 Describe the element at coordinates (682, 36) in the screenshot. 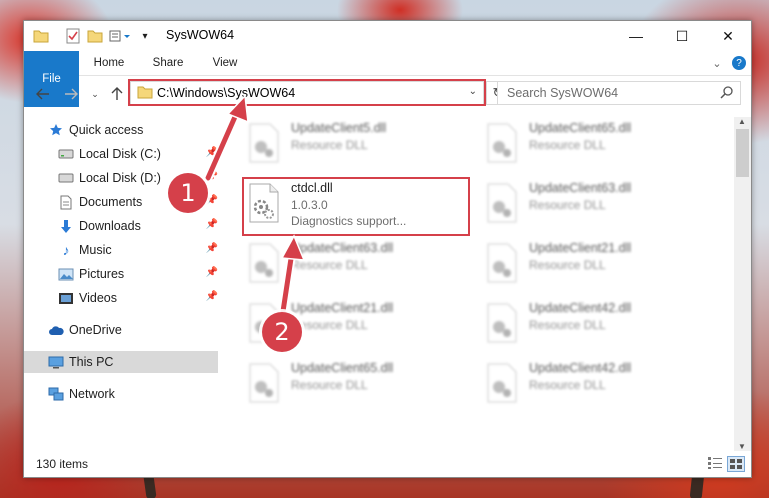

I see `maximize-button: ☐` at that location.